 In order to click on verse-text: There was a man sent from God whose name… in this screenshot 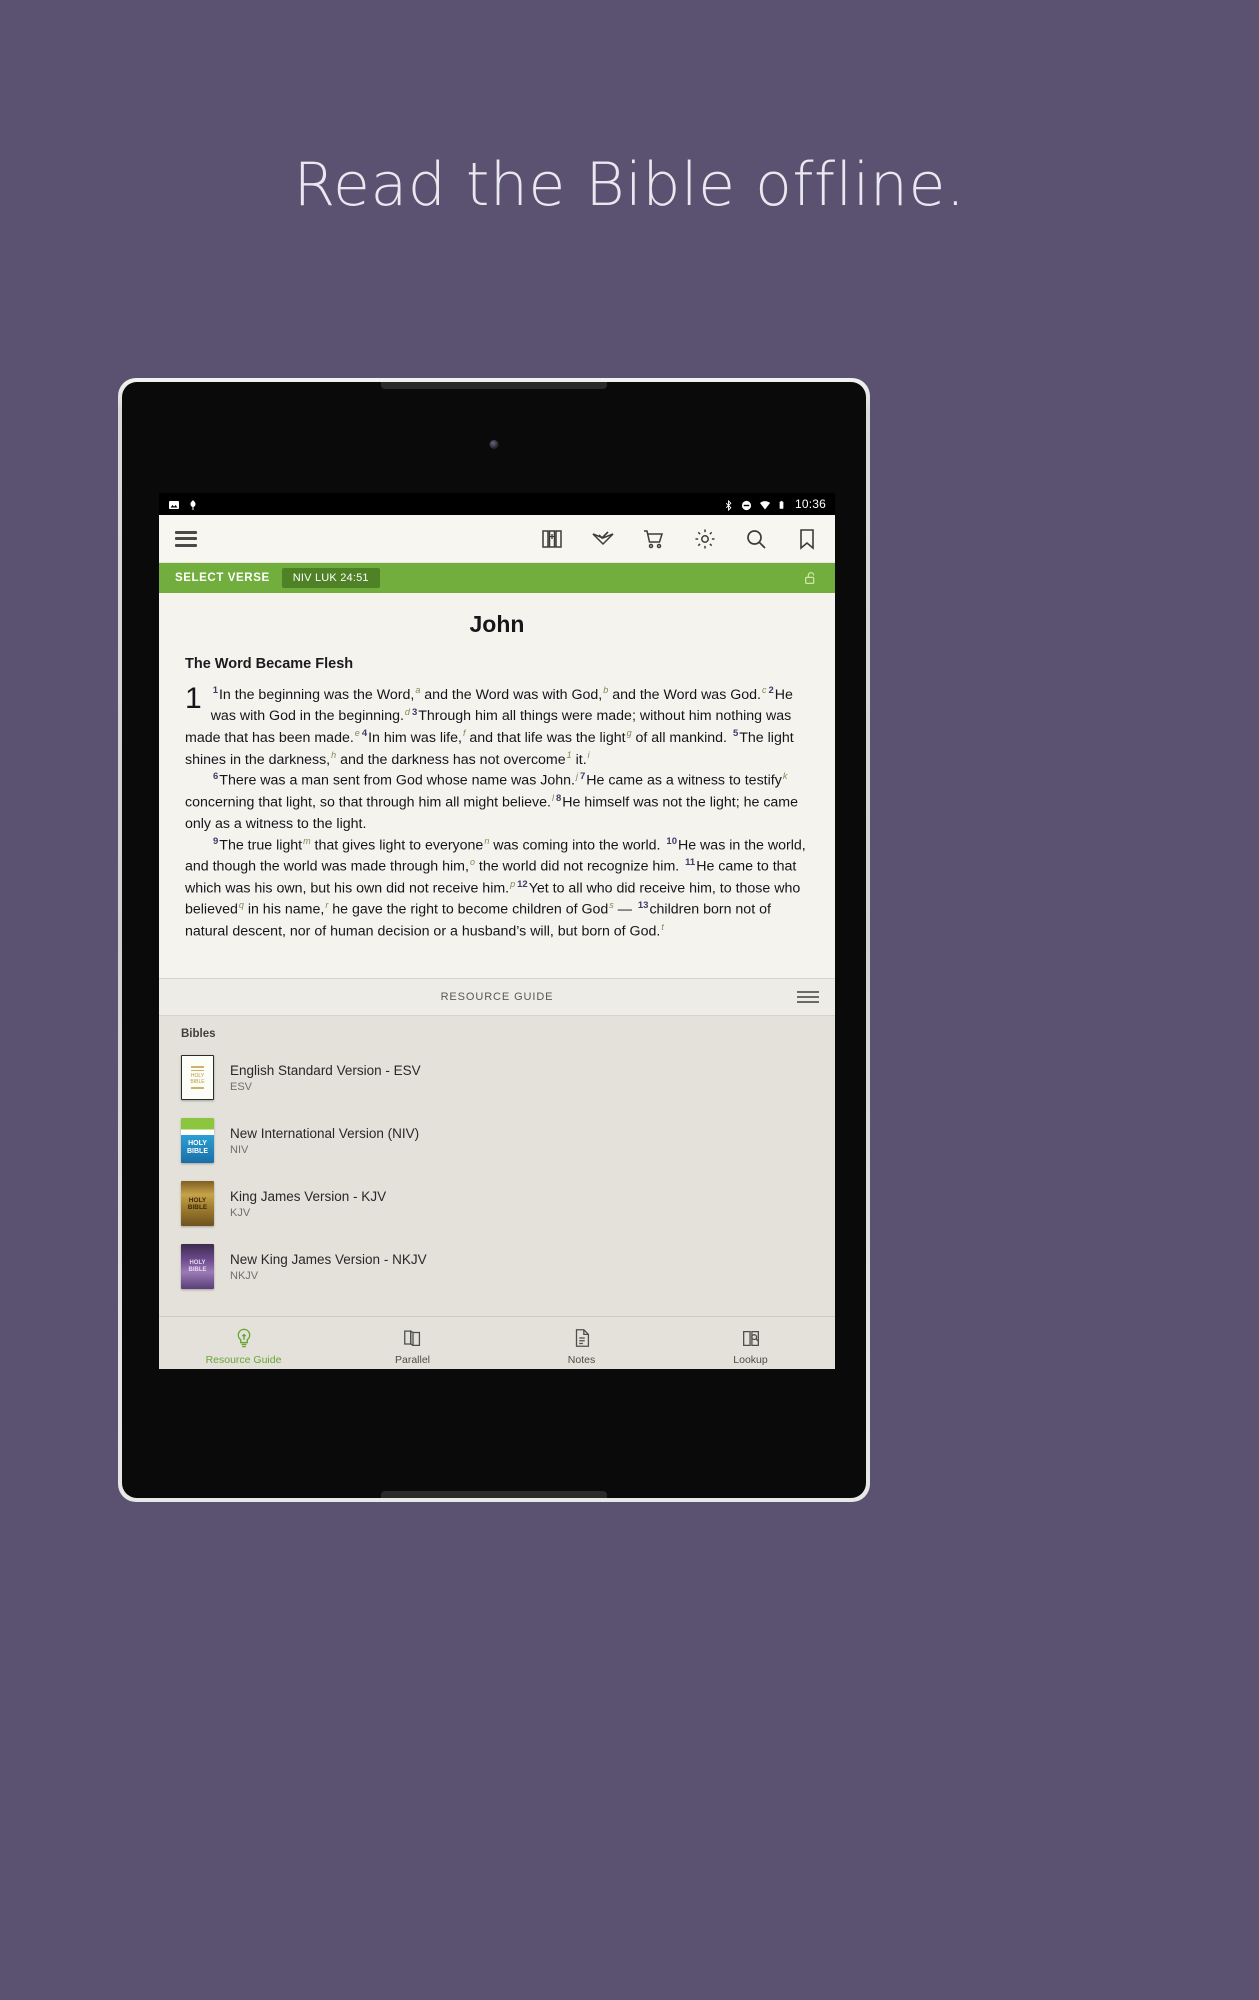, I will do `click(397, 781)`.